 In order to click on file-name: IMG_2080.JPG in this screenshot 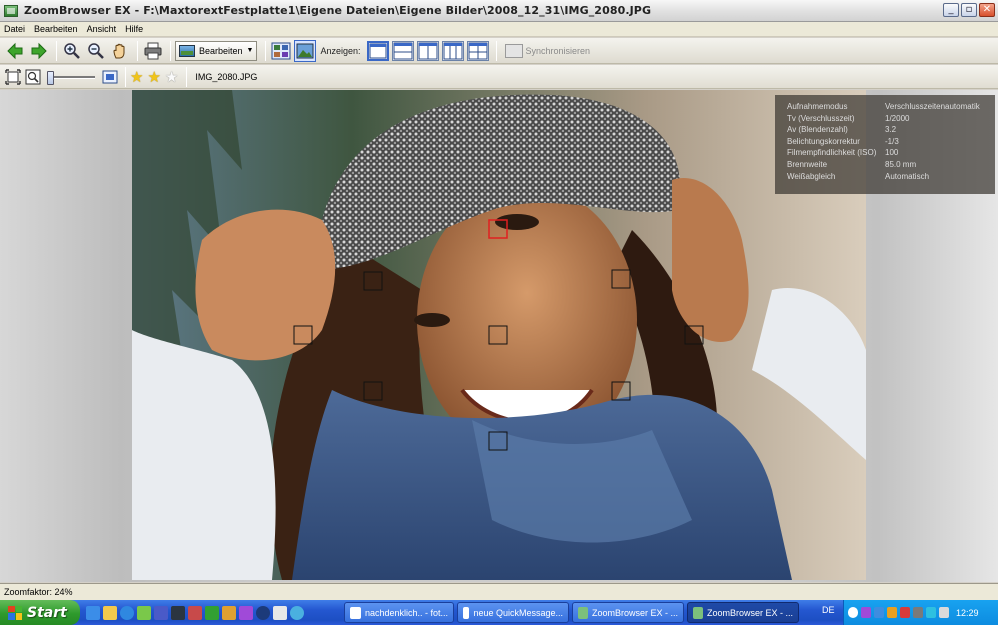, I will do `click(226, 76)`.